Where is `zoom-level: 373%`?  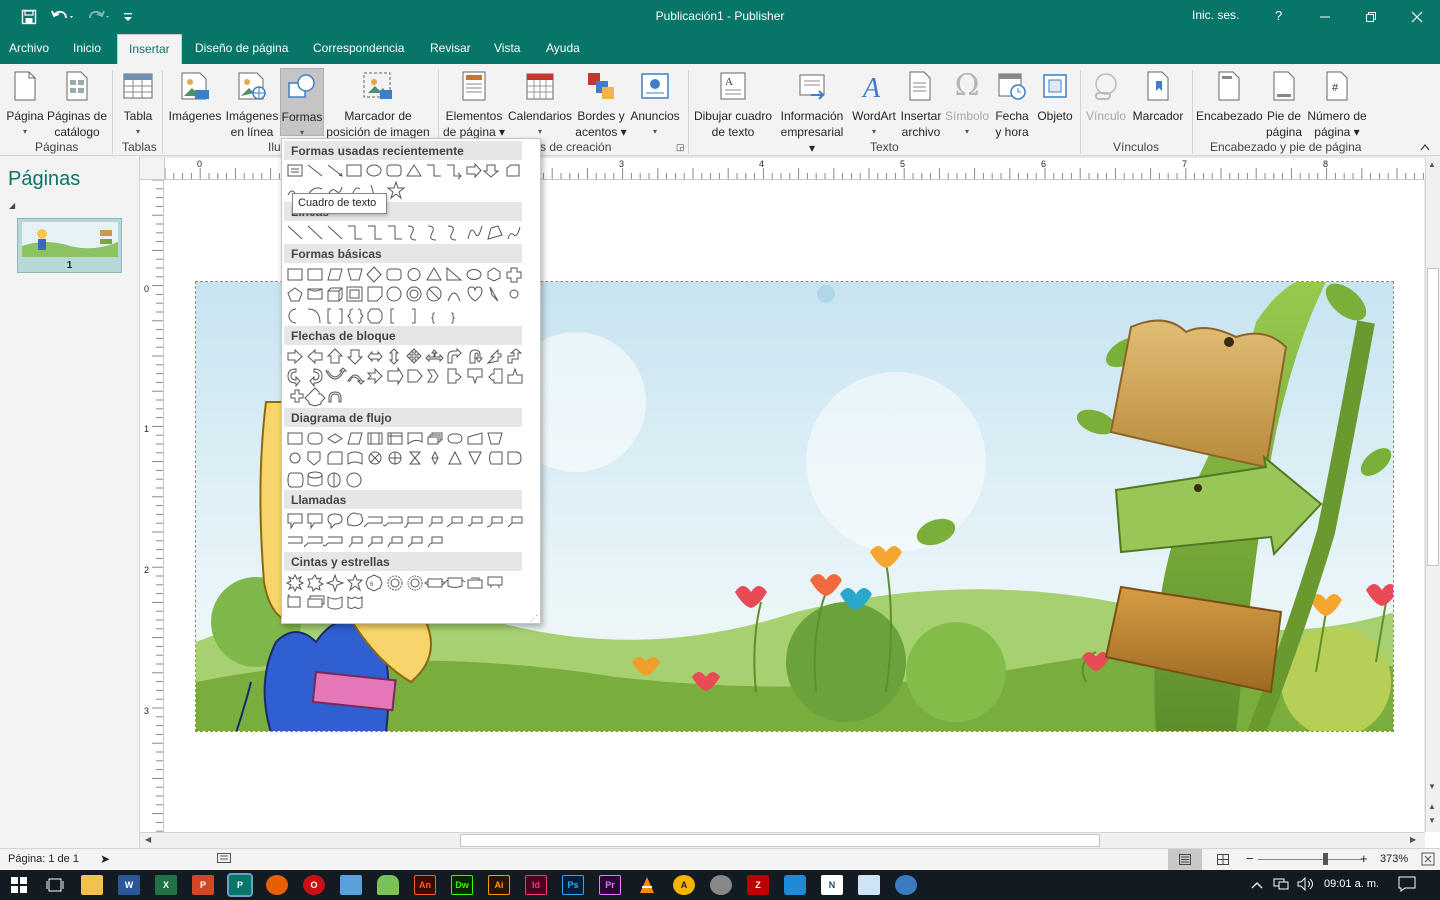
zoom-level: 373% is located at coordinates (1394, 859).